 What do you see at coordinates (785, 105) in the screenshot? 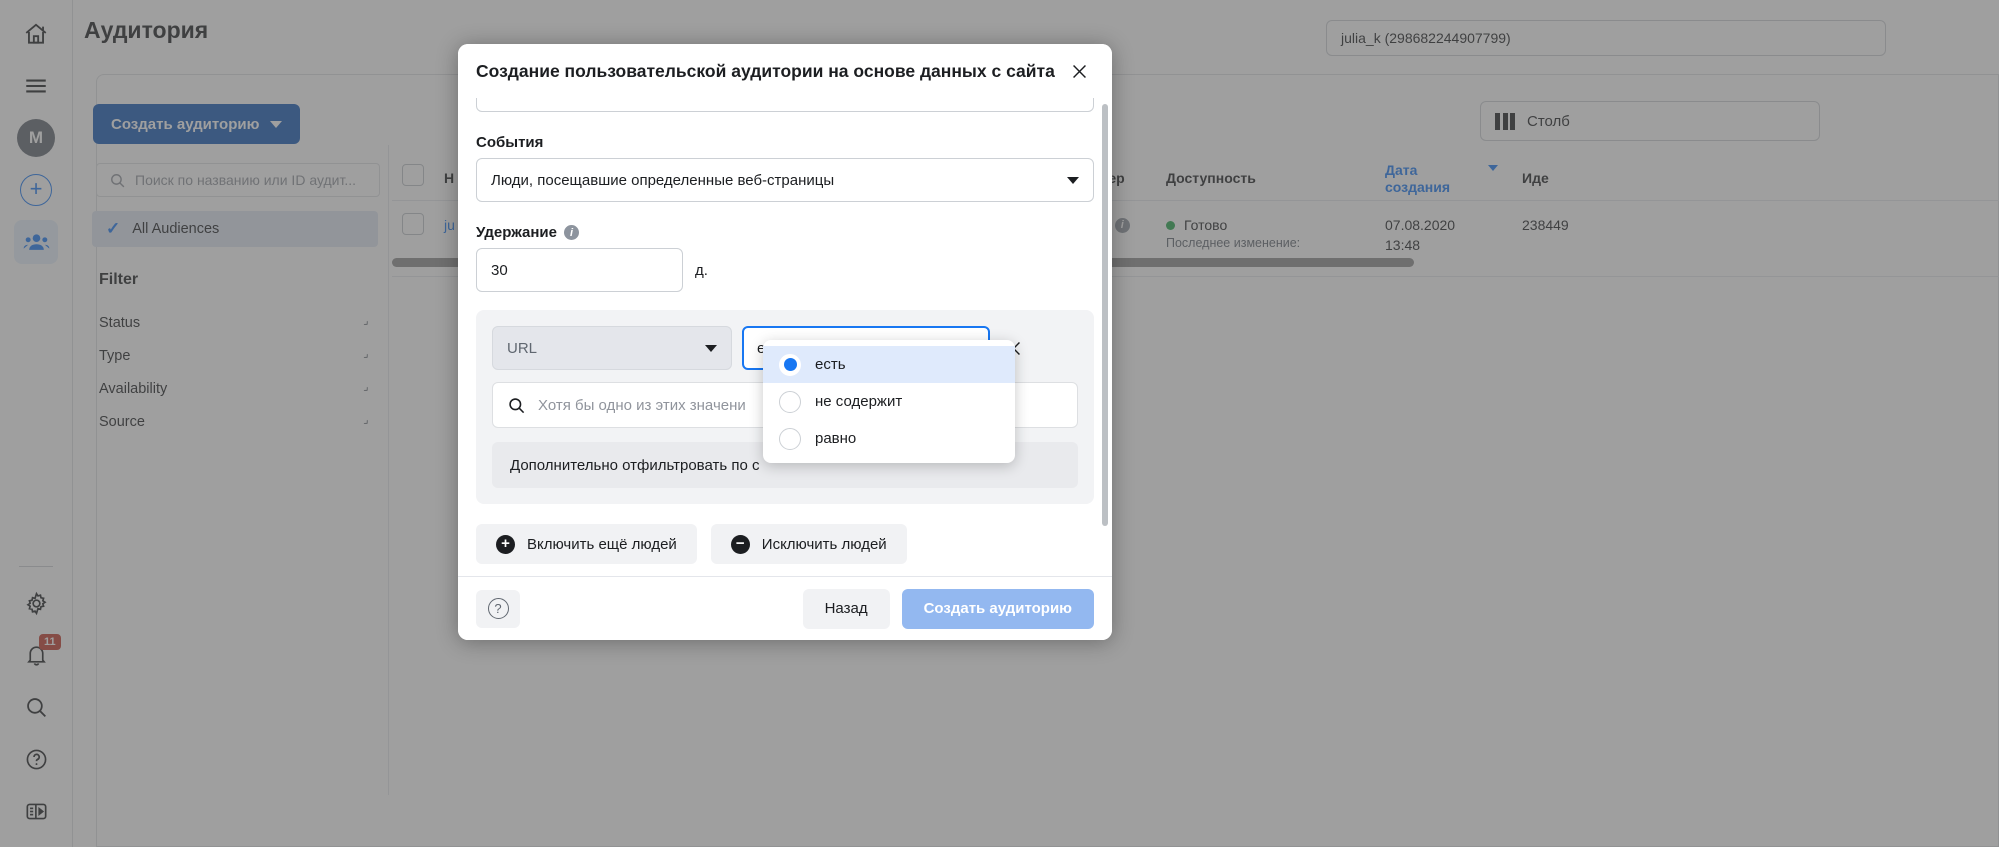
I see `partial-field-above` at bounding box center [785, 105].